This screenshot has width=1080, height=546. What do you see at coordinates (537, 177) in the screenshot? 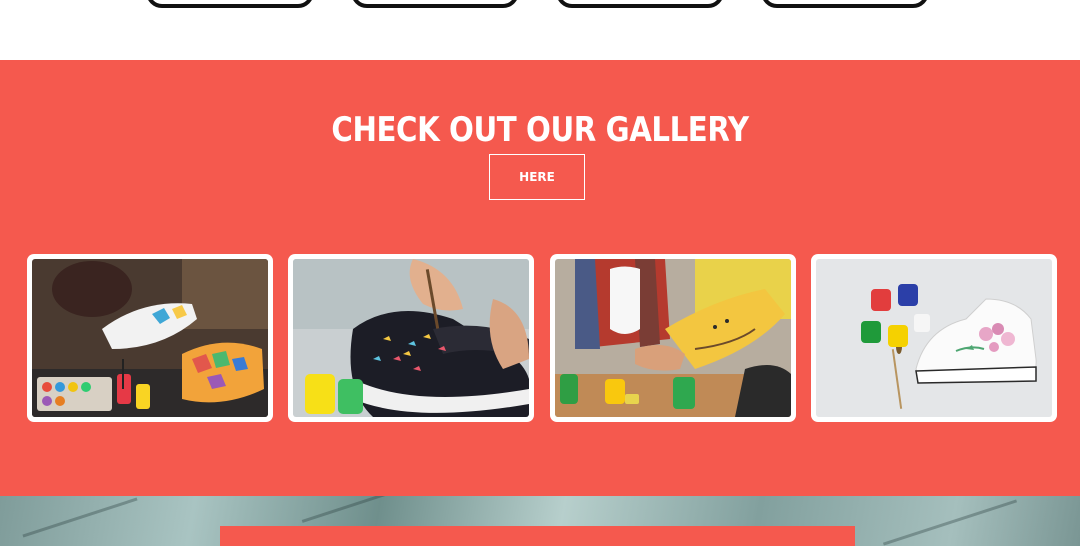
I see `gallery-here-button: HERE` at bounding box center [537, 177].